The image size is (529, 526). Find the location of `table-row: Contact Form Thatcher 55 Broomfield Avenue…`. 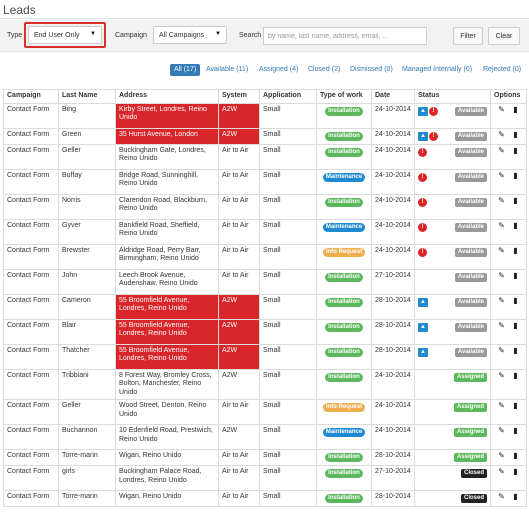

table-row: Contact Form Thatcher 55 Broomfield Avenue… is located at coordinates (265, 356).